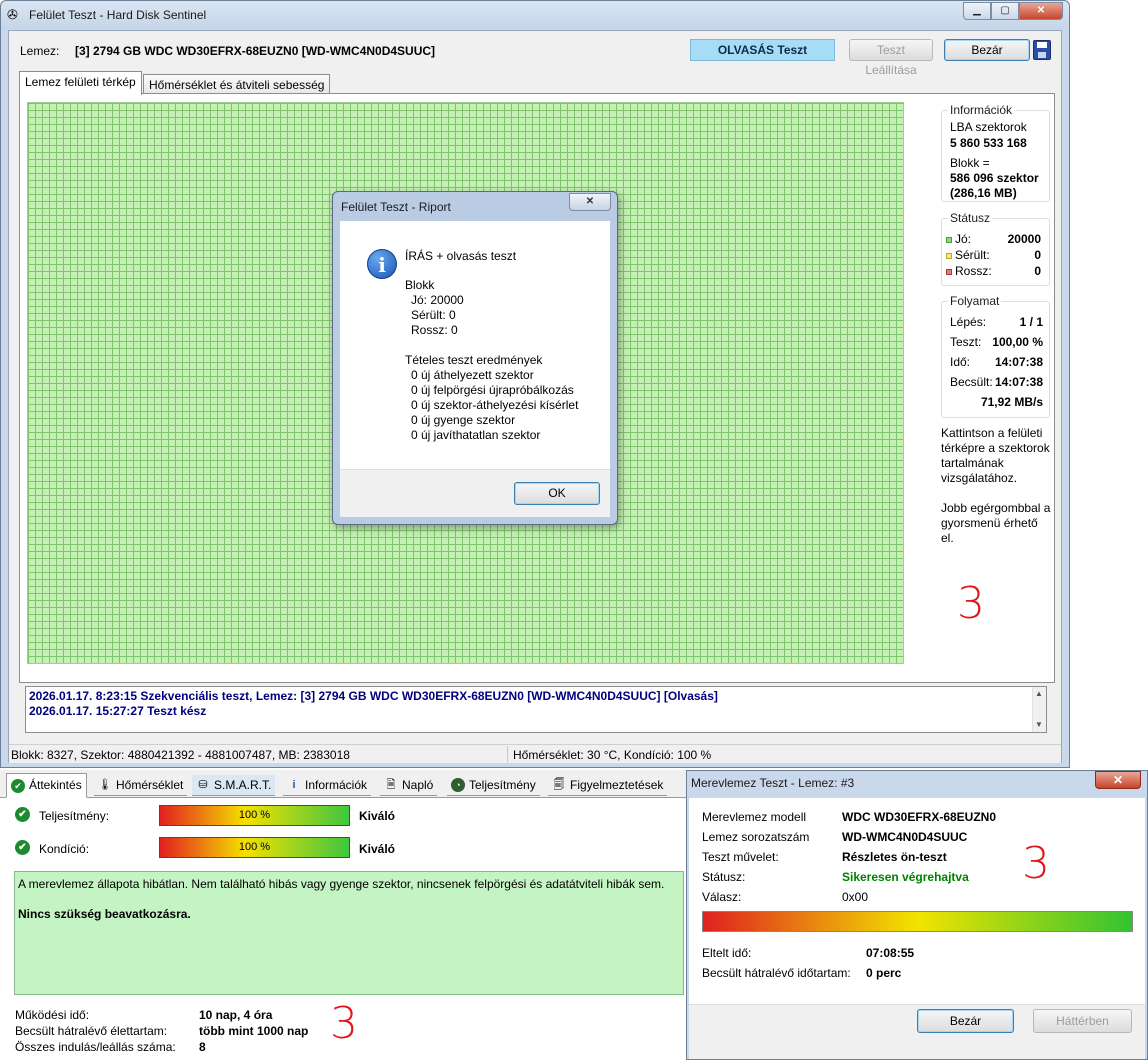 The height and width of the screenshot is (1060, 1148). Describe the element at coordinates (104, 914) in the screenshot. I see `health-message-bold: Nincs szükség beavatkozásra.` at that location.